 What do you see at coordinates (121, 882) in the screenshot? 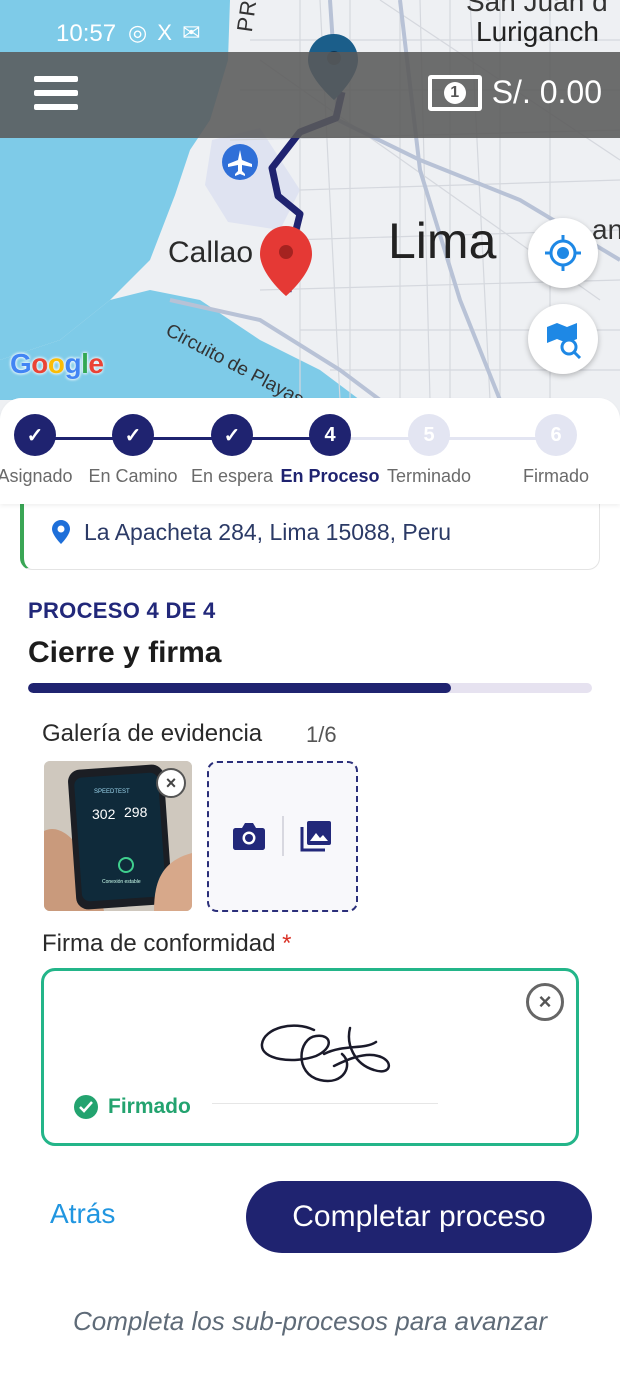
I see `photo-status-text: Conexión estable` at bounding box center [121, 882].